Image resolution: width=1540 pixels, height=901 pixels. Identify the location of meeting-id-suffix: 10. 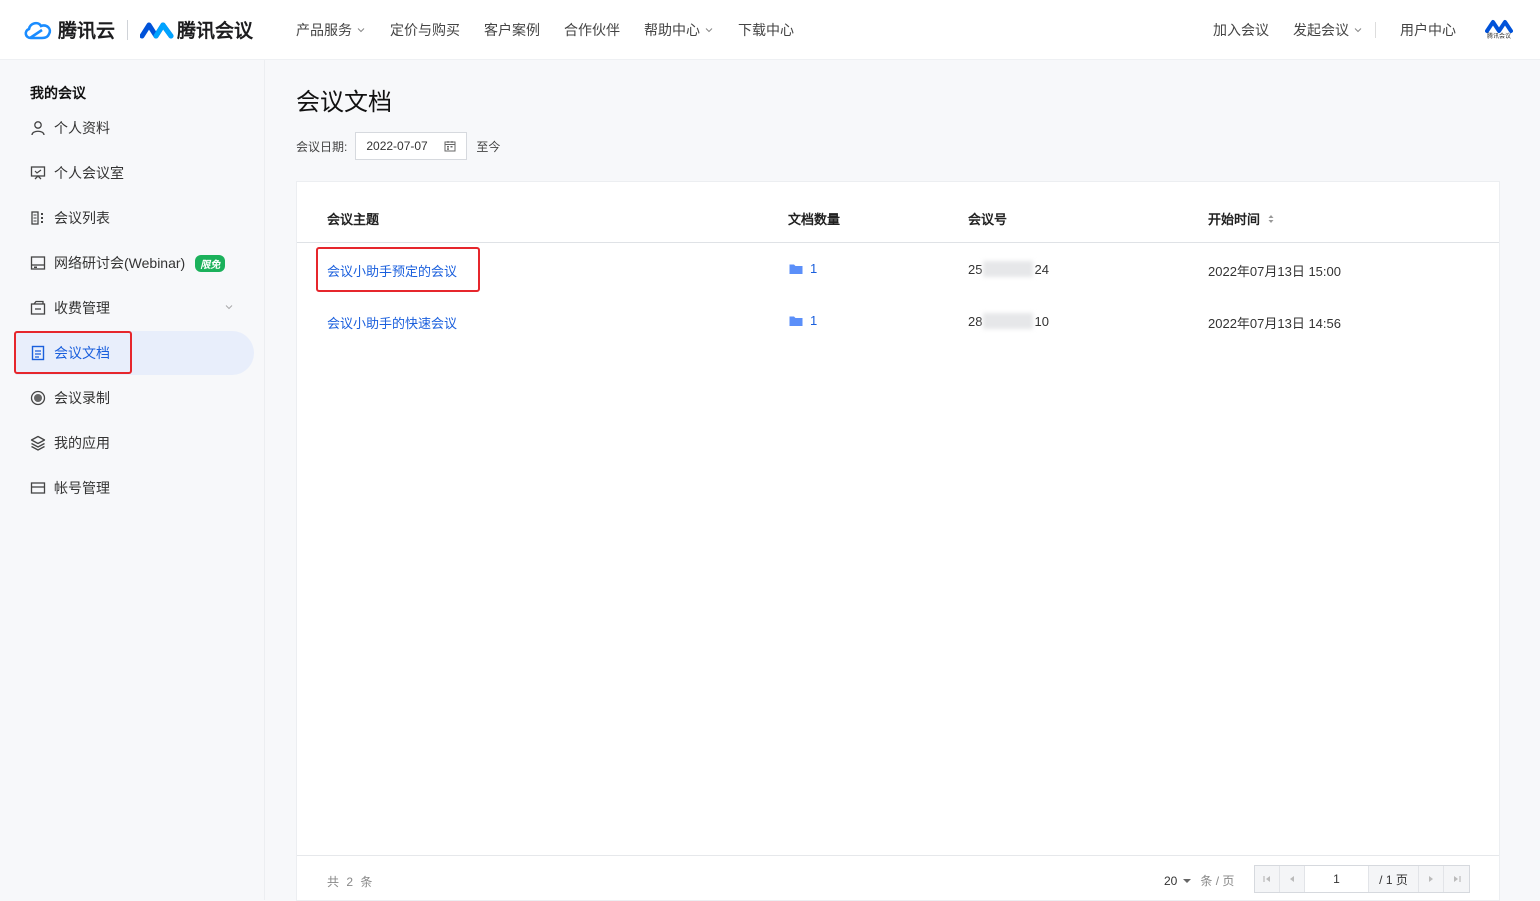
(1041, 321).